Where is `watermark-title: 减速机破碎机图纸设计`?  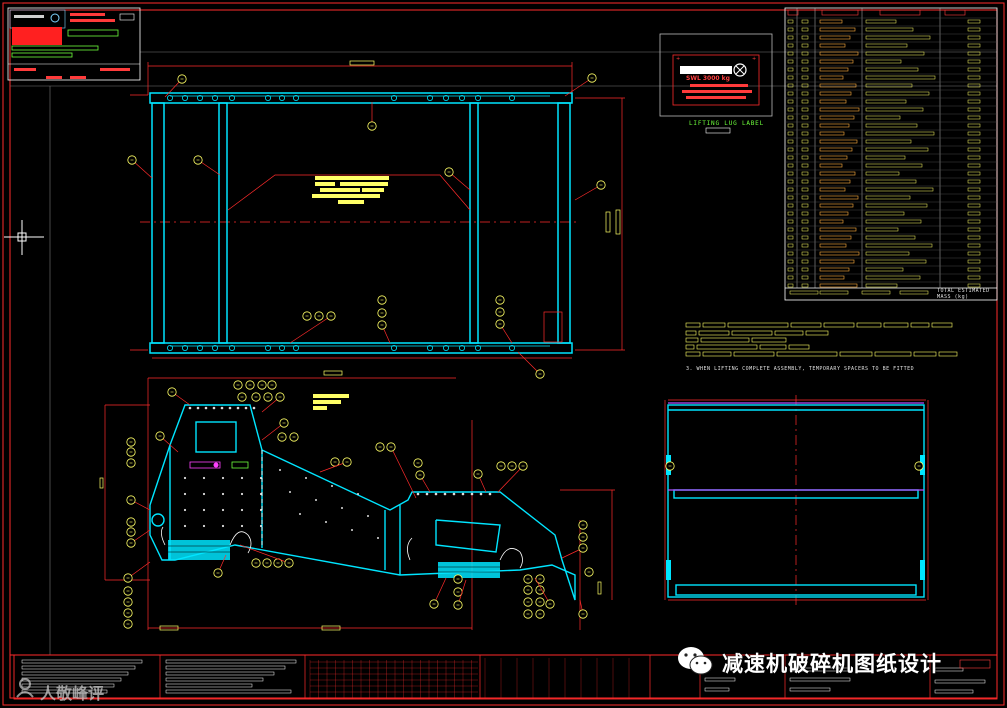 watermark-title: 减速机破碎机图纸设计 is located at coordinates (832, 664).